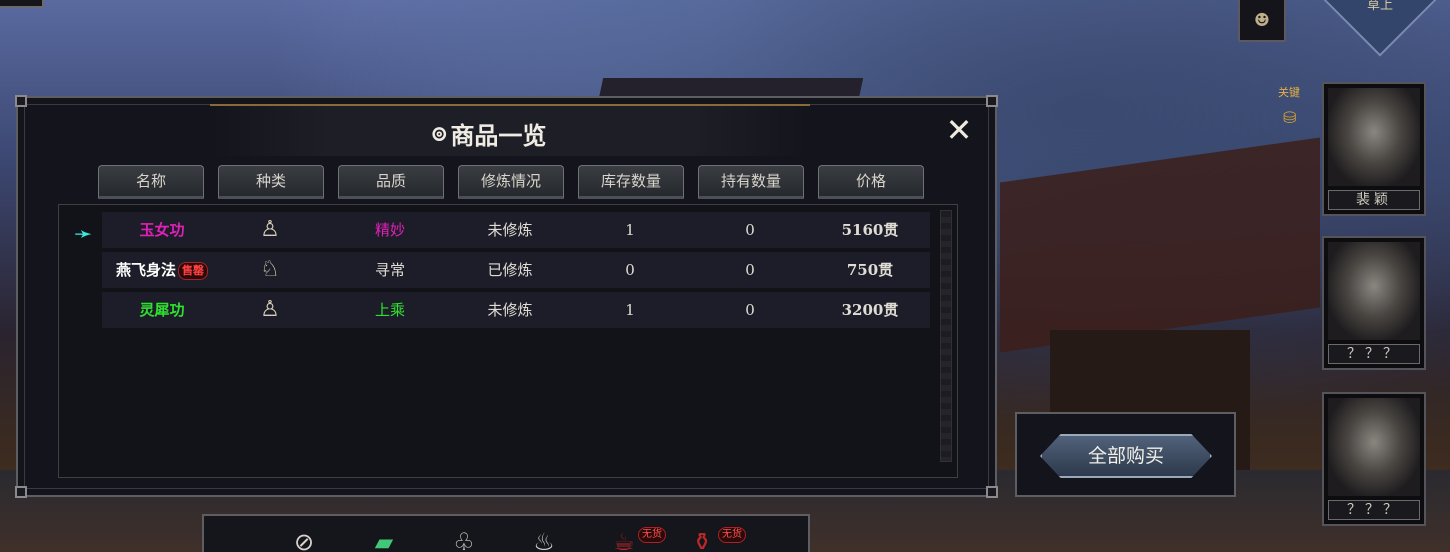 The width and height of the screenshot is (1450, 552). What do you see at coordinates (389, 270) in the screenshot?
I see `item-quality: 寻常` at bounding box center [389, 270].